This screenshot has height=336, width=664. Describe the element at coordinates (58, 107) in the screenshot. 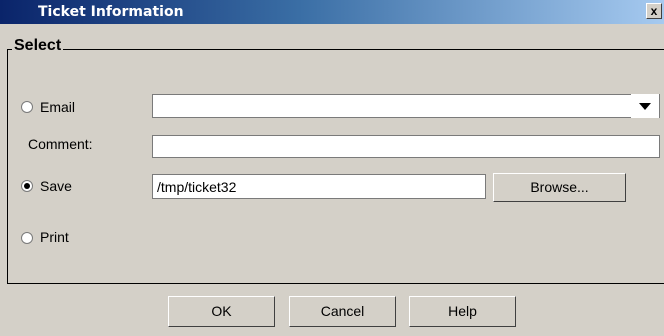

I see `email-label: Email` at that location.